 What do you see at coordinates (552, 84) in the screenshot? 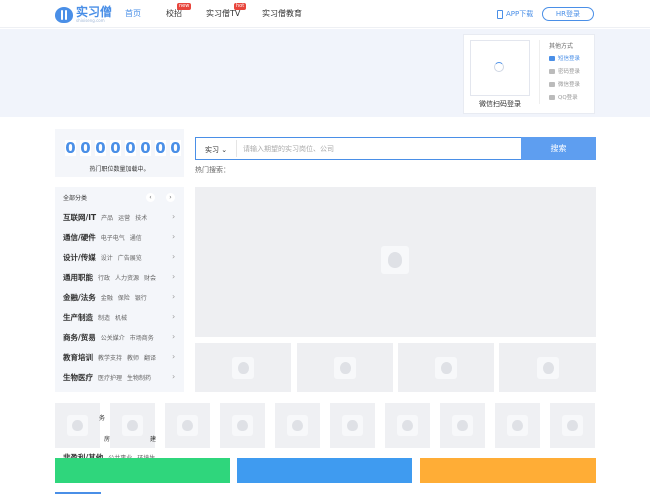
I see `wechat-icon` at bounding box center [552, 84].